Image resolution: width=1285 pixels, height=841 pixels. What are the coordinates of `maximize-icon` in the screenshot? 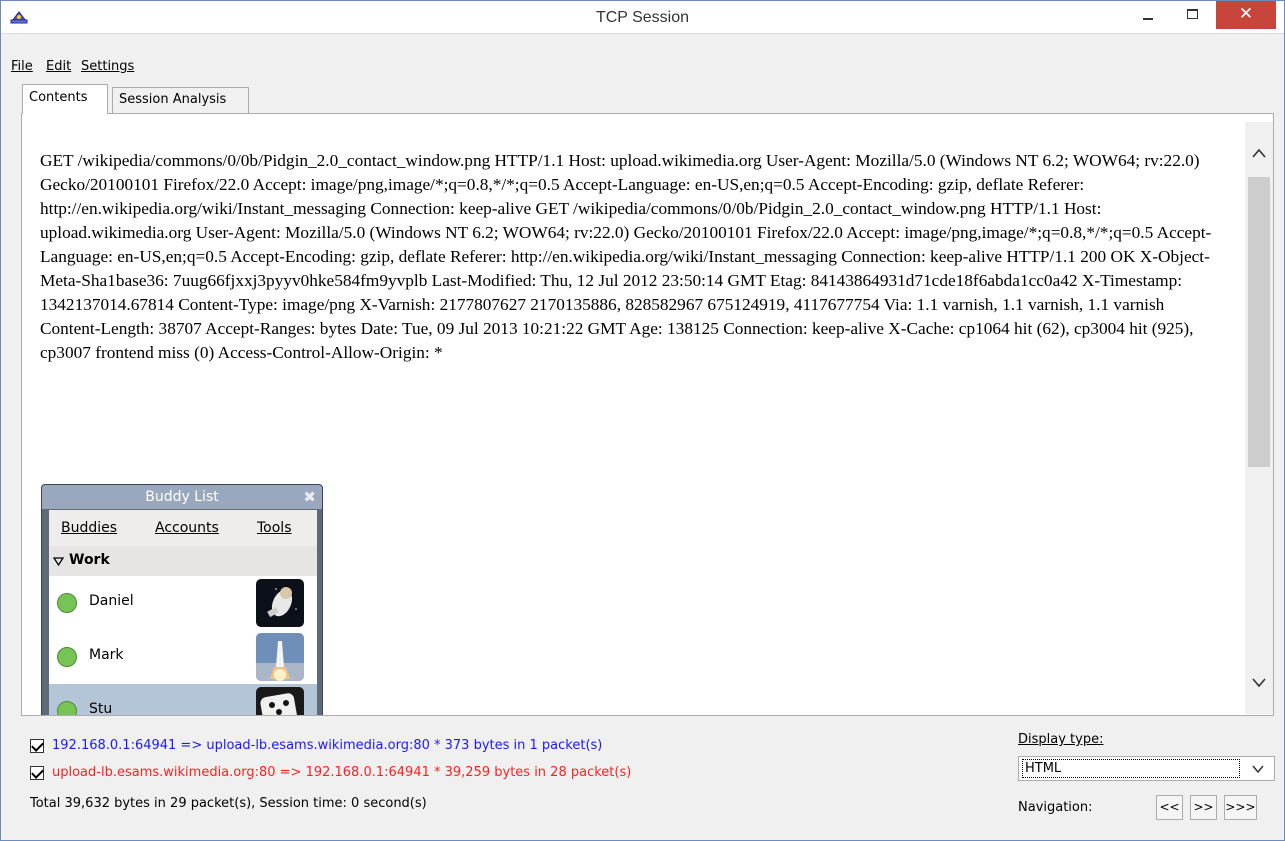 It's located at (1192, 14).